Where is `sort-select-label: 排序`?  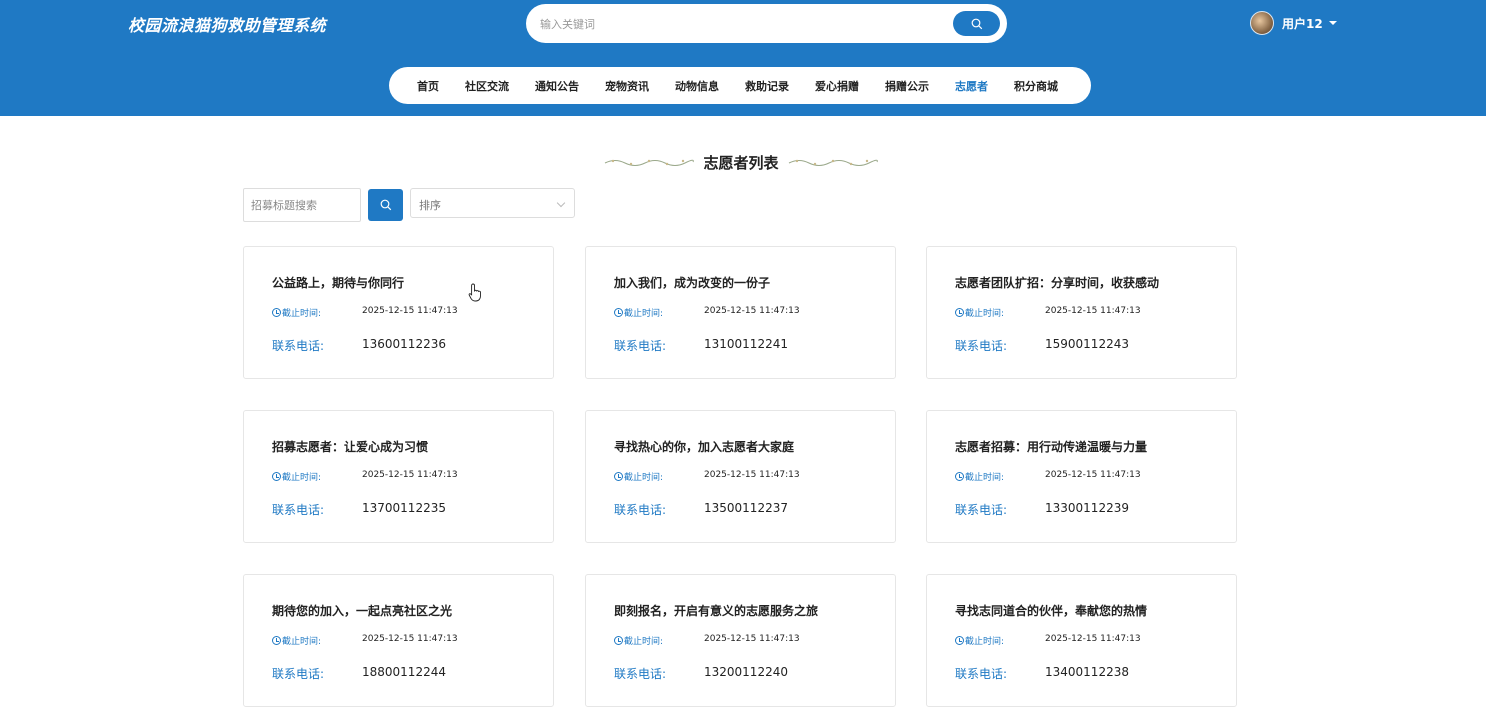 sort-select-label: 排序 is located at coordinates (430, 205).